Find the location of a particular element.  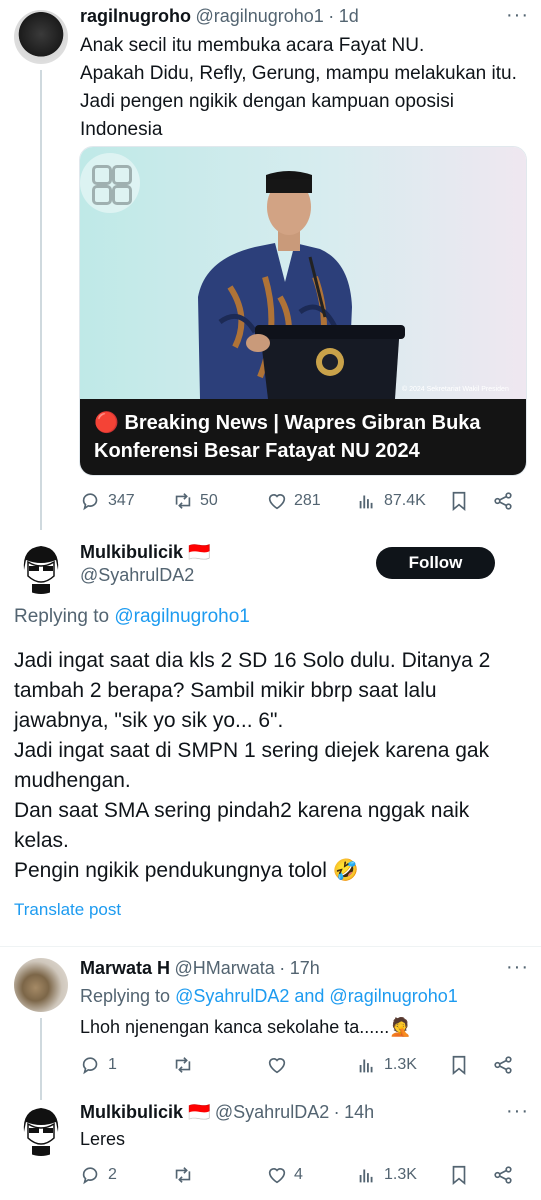

views-count: 87.4K is located at coordinates (405, 500).